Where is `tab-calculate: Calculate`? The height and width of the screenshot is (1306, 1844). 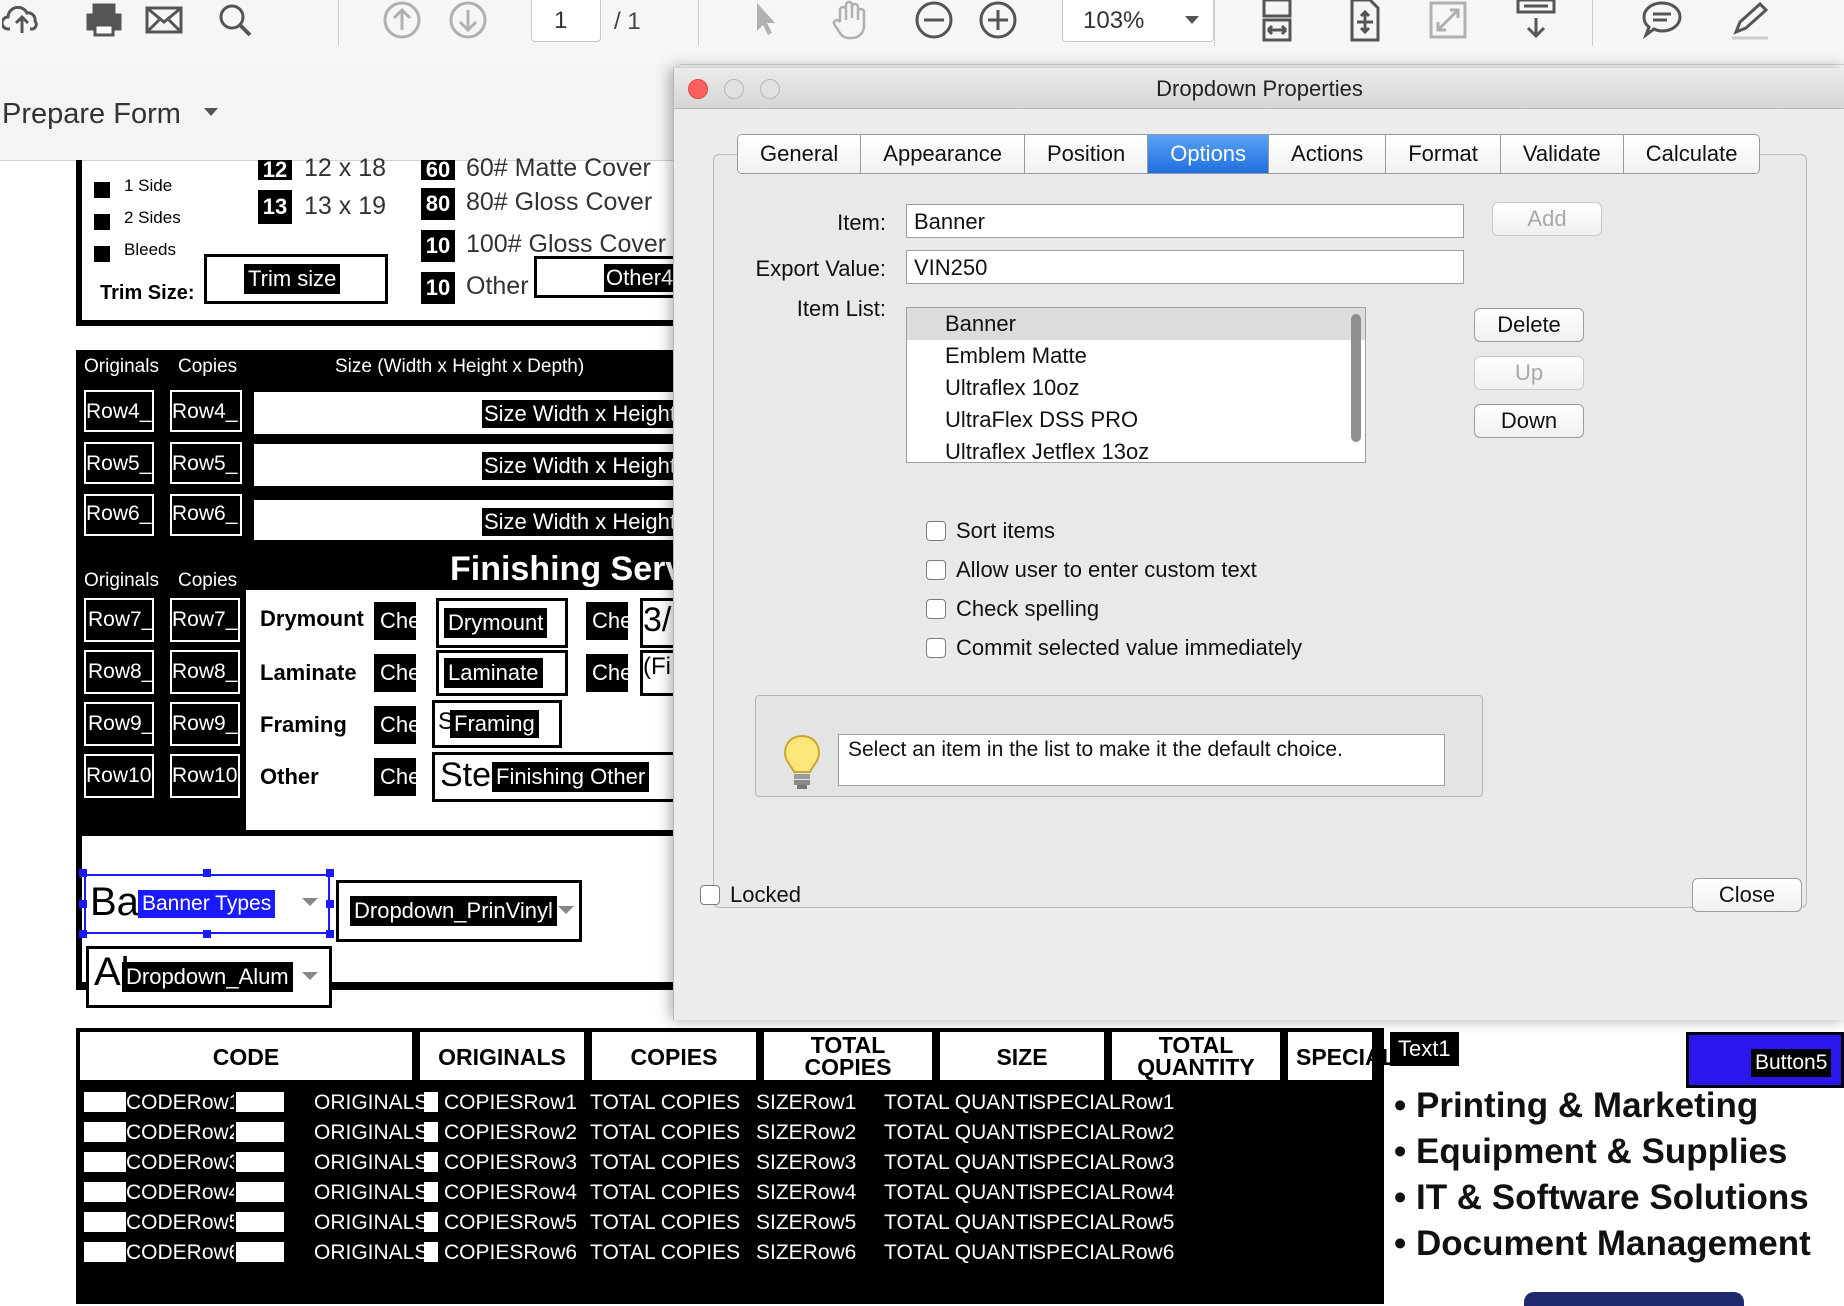
tab-calculate: Calculate is located at coordinates (1691, 154).